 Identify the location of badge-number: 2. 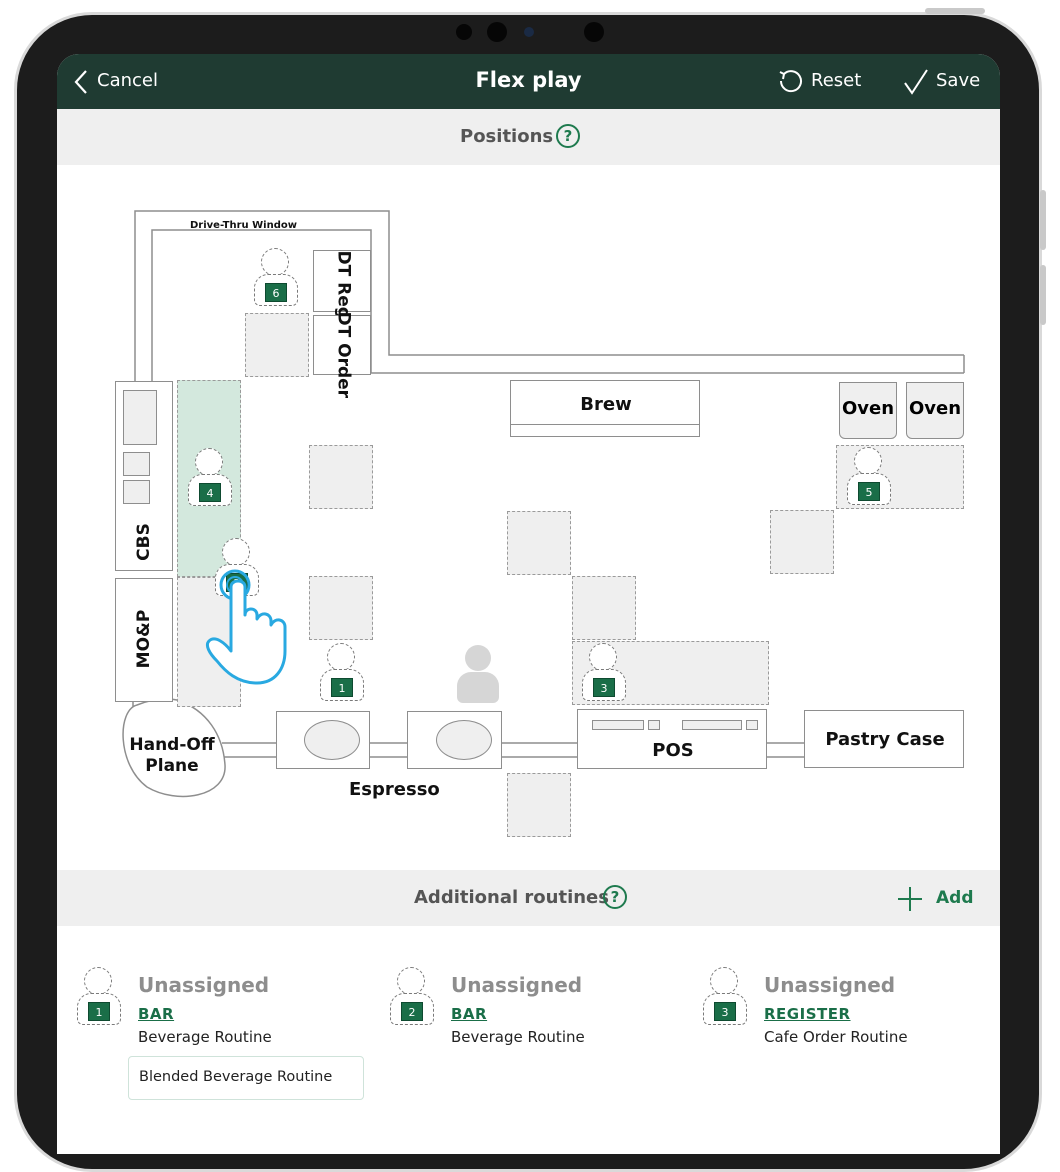
(412, 1011).